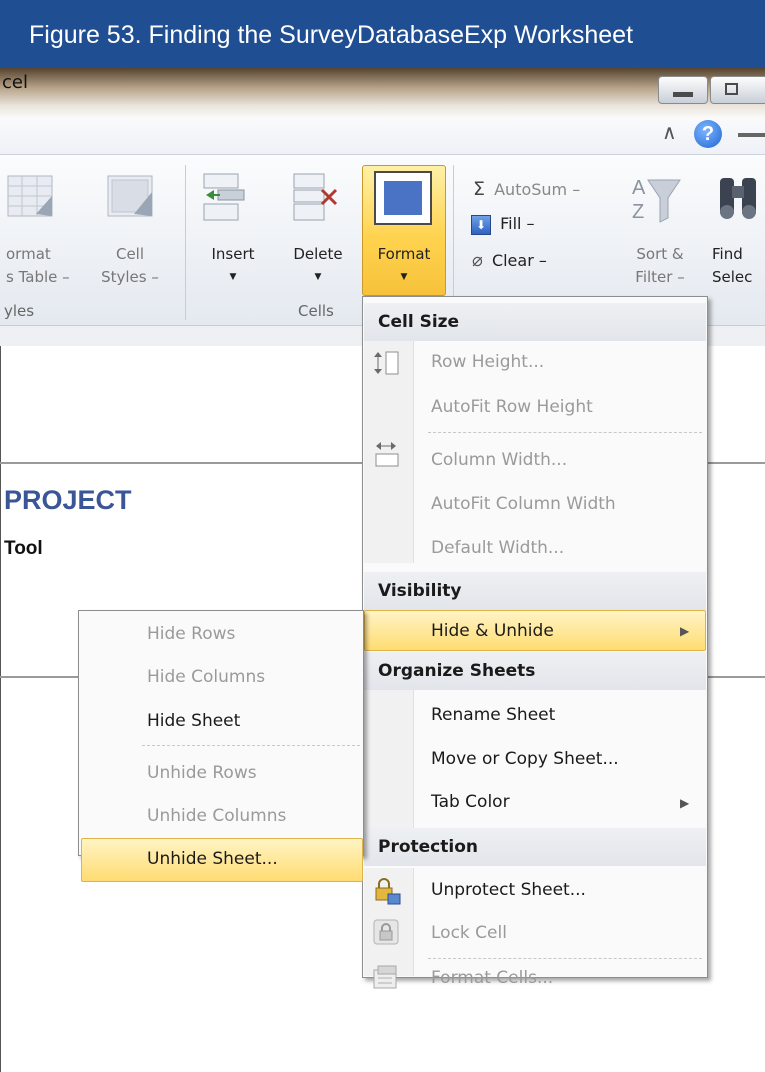 This screenshot has width=765, height=1072. Describe the element at coordinates (382, 93) in the screenshot. I see `title-bar` at that location.